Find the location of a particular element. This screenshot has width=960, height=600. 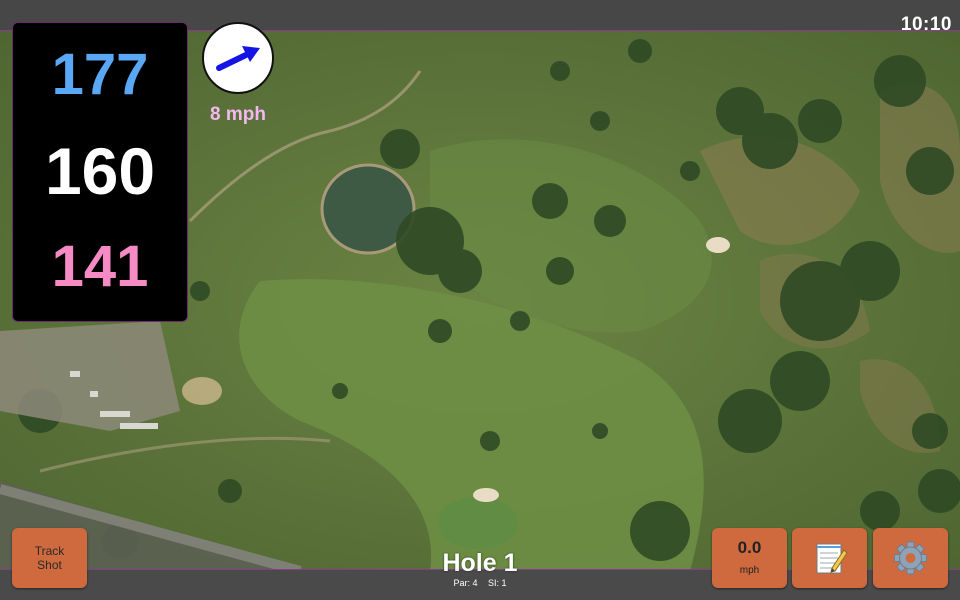

hole-info: Hole 1 Par: 4 SI: 1 is located at coordinates (480, 568).